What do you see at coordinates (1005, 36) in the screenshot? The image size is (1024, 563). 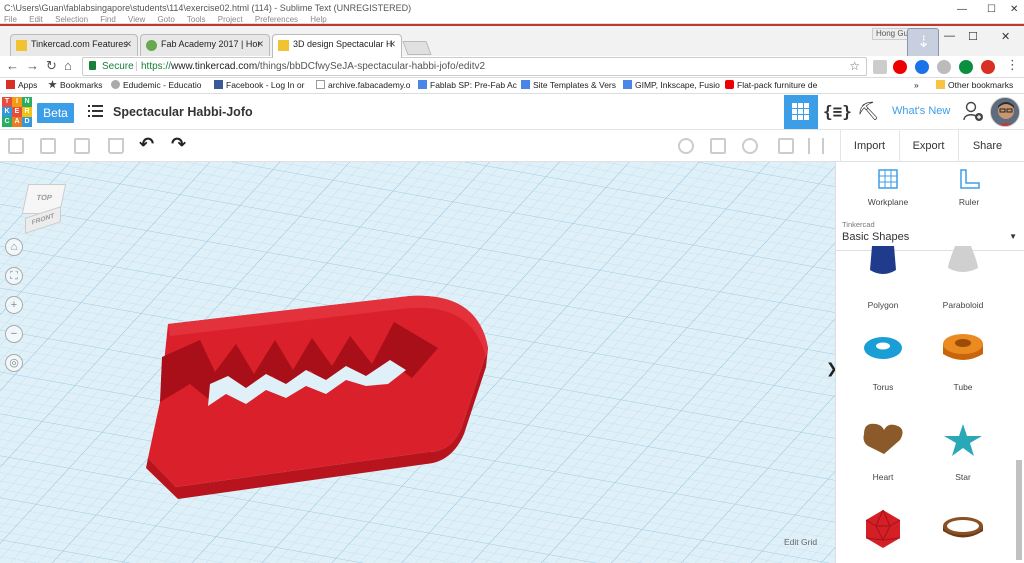 I see `chrome-close-button: ✕` at bounding box center [1005, 36].